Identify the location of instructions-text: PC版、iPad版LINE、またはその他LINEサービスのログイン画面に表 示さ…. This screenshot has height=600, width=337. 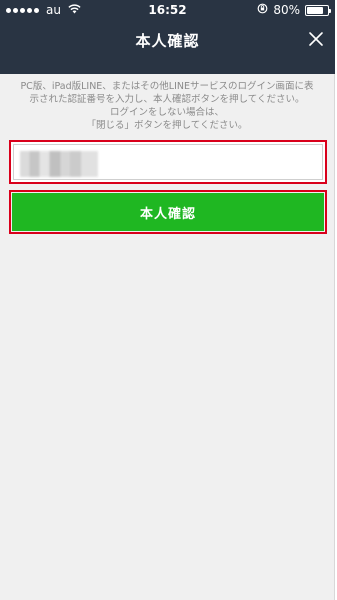
(167, 106).